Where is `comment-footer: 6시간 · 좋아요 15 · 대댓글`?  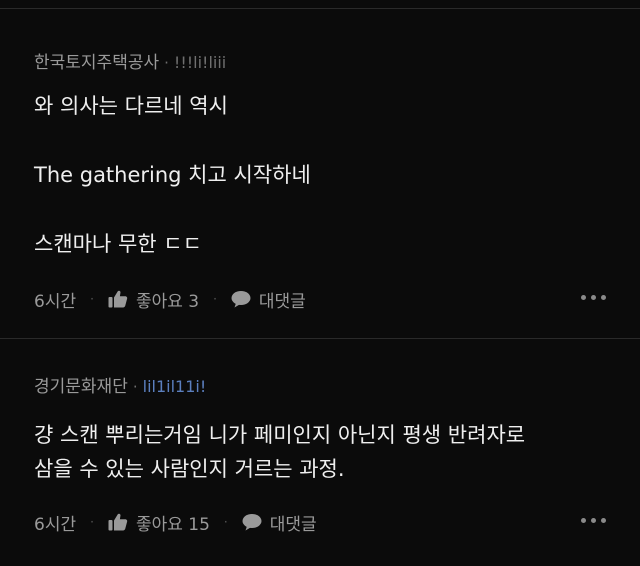 comment-footer: 6시간 · 좋아요 15 · 대댓글 is located at coordinates (320, 522).